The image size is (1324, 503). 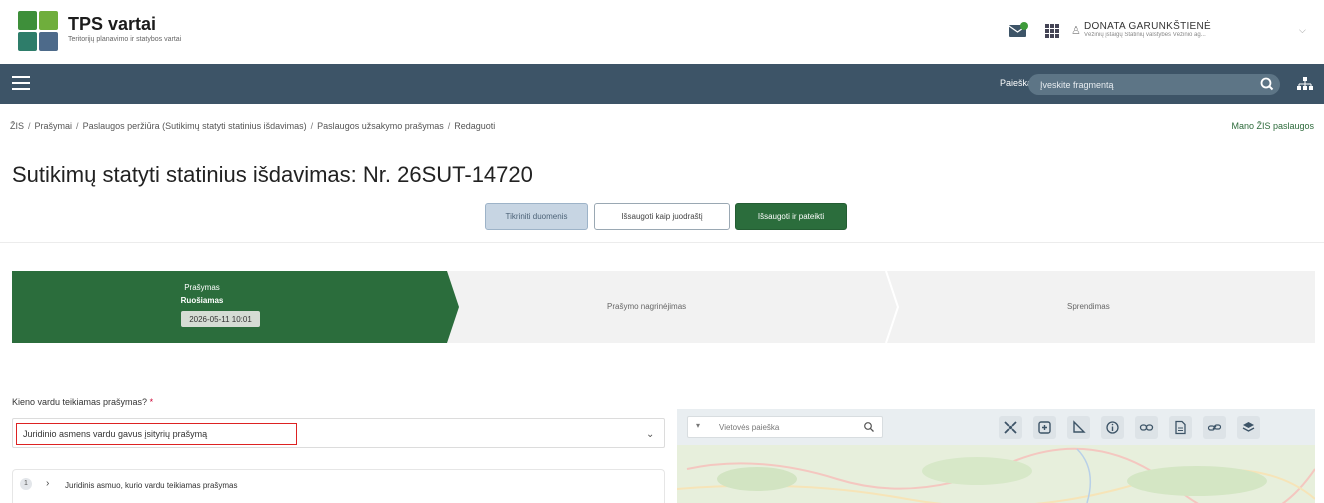 What do you see at coordinates (647, 306) in the screenshot?
I see `step-2-title: Prašymo nagrinėjimas` at bounding box center [647, 306].